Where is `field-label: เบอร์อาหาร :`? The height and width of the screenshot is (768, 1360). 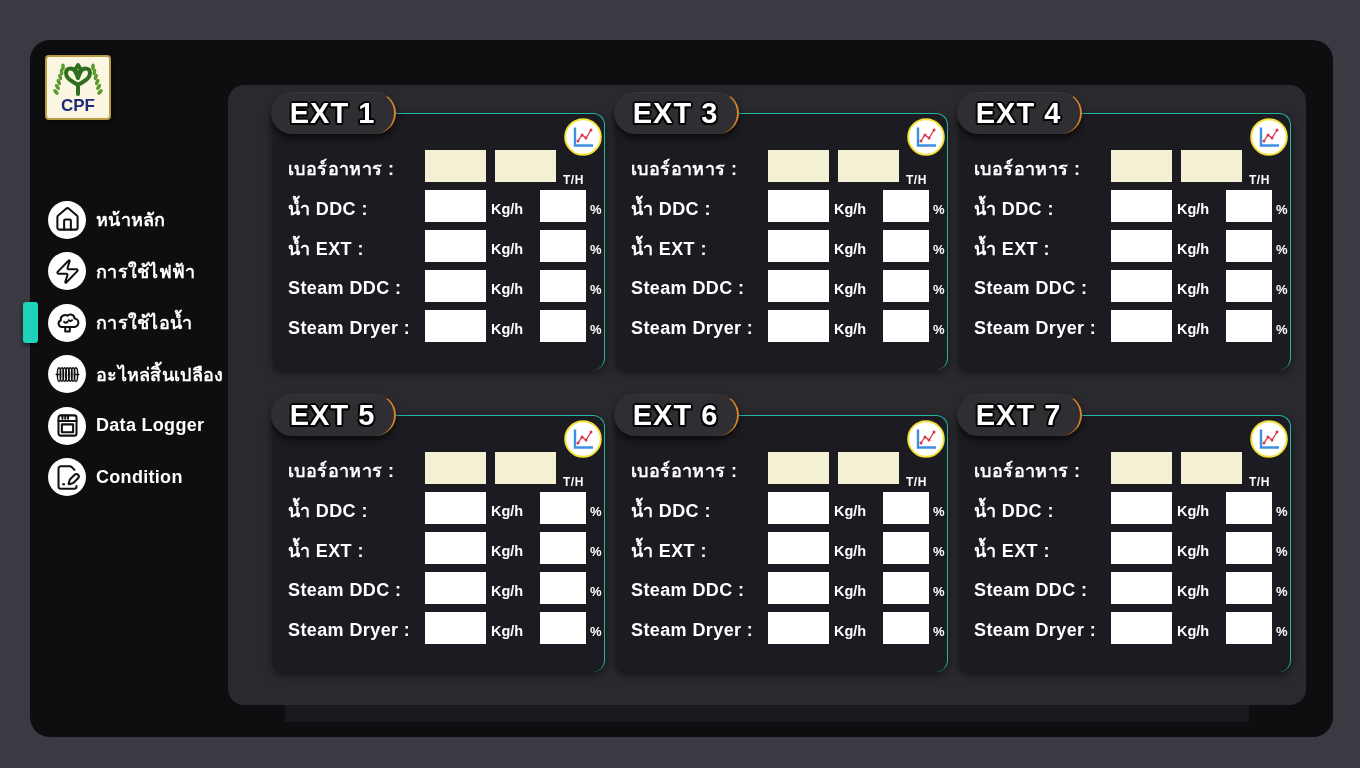 field-label: เบอร์อาหาร : is located at coordinates (685, 169).